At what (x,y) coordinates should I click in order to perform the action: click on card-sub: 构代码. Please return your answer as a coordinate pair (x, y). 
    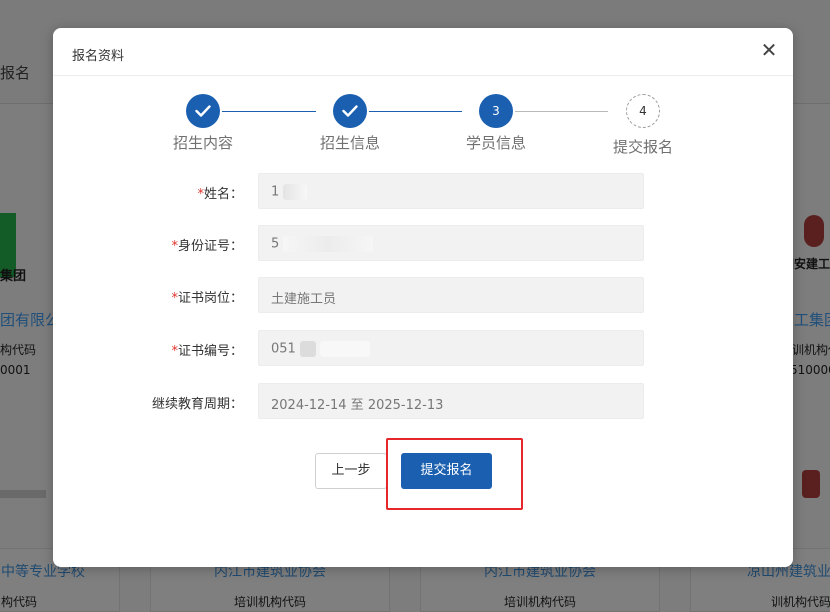
    Looking at the image, I should click on (19, 602).